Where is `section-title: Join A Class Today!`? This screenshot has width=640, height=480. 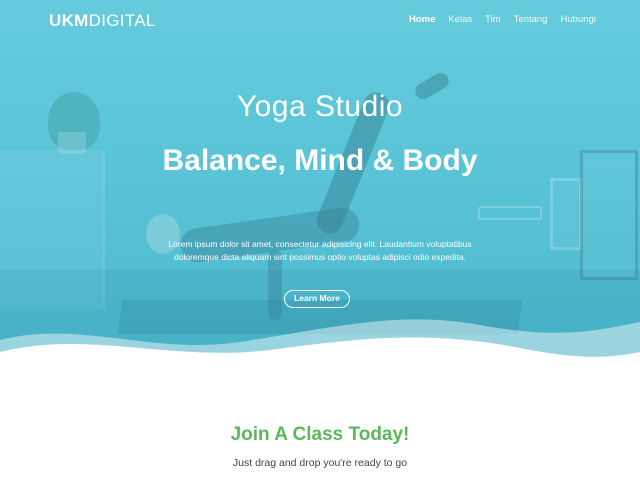
section-title: Join A Class Today! is located at coordinates (320, 434).